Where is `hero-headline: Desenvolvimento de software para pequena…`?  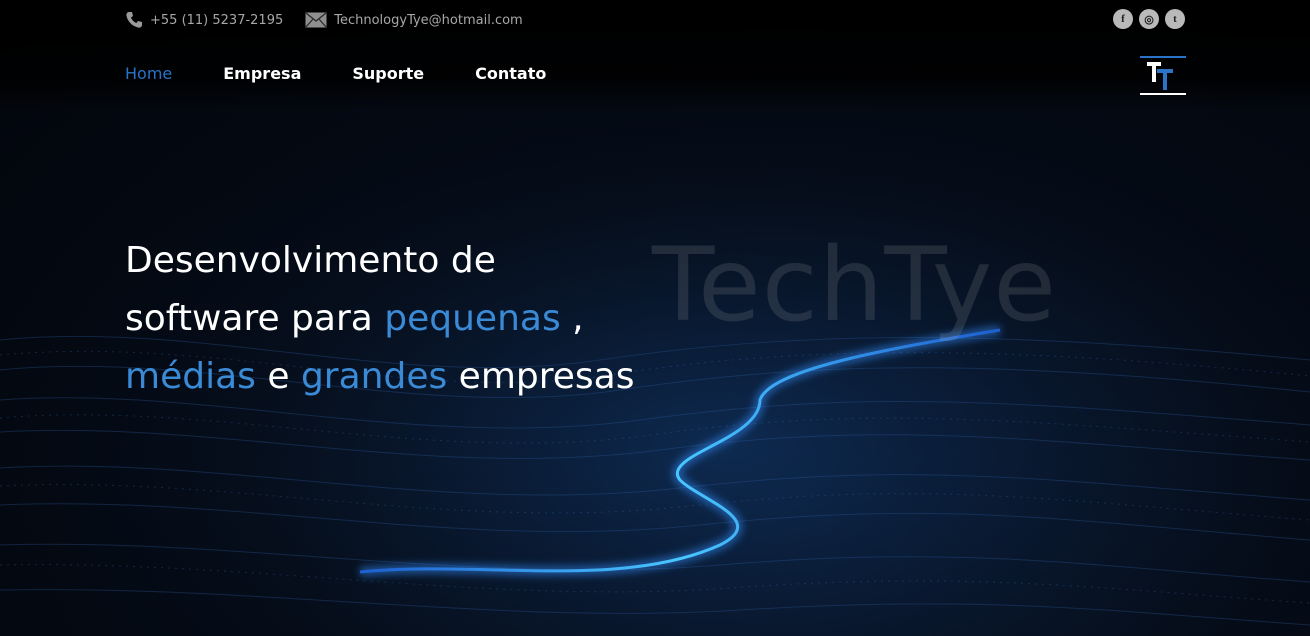
hero-headline: Desenvolvimento de software para pequena… is located at coordinates (379, 319).